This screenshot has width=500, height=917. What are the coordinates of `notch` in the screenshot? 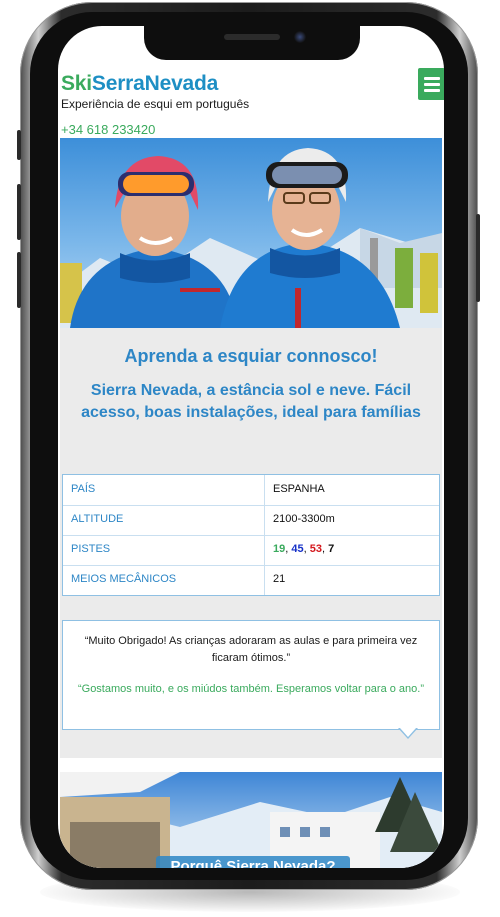 It's located at (252, 43).